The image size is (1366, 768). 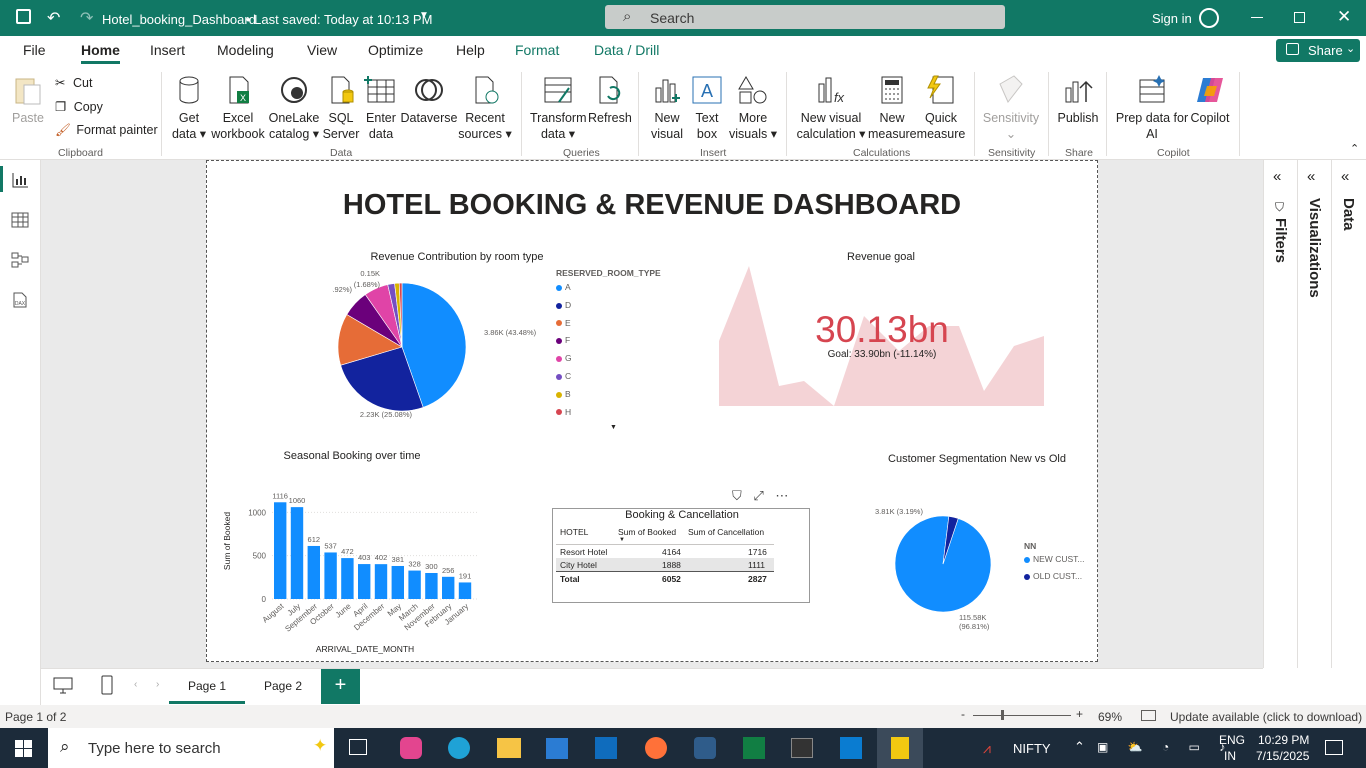 I want to click on copilot-taskbar-icon, so click(x=411, y=748).